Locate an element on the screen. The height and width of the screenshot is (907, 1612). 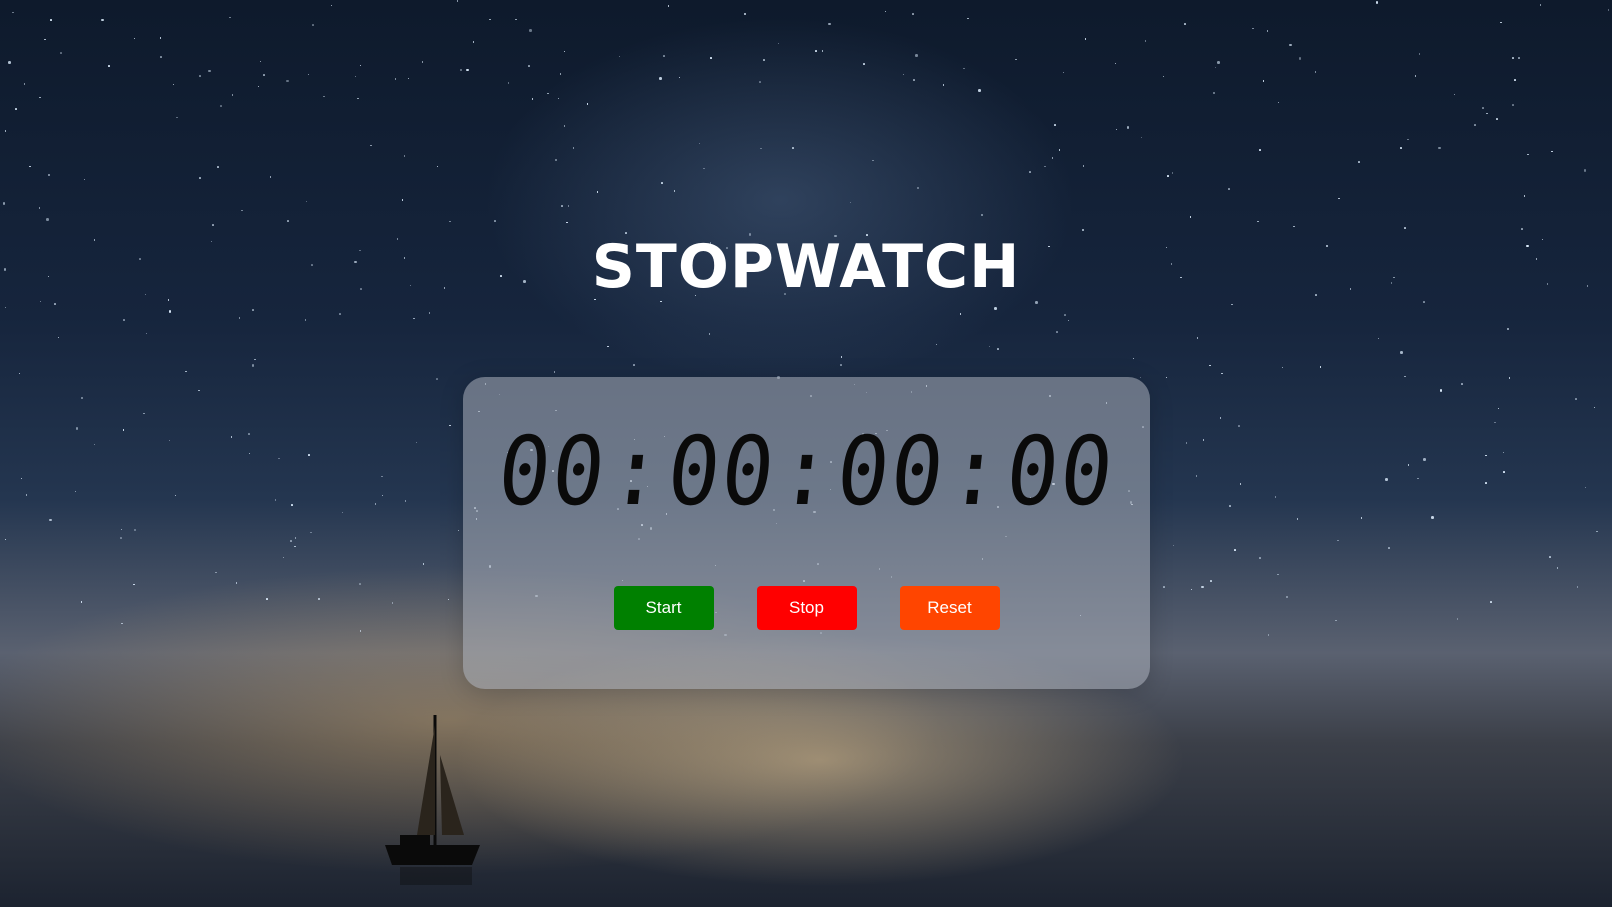
controls: Start Stop Reset is located at coordinates (806, 608).